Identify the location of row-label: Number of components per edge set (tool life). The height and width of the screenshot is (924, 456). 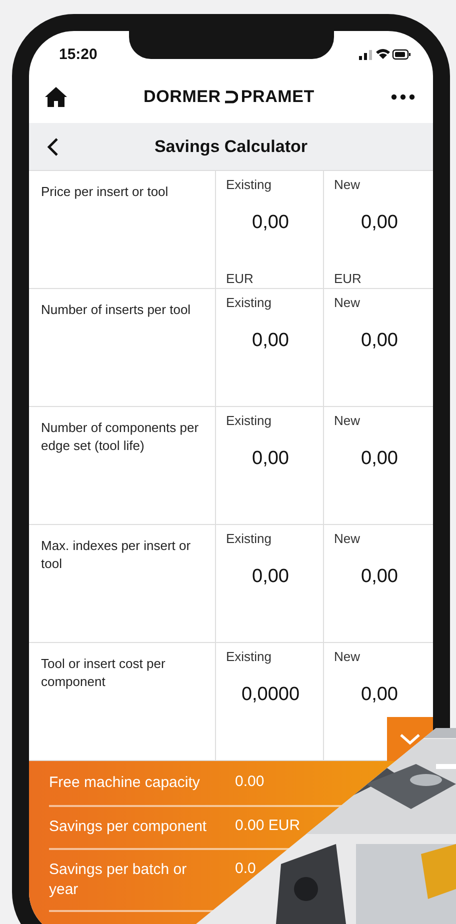
(120, 437).